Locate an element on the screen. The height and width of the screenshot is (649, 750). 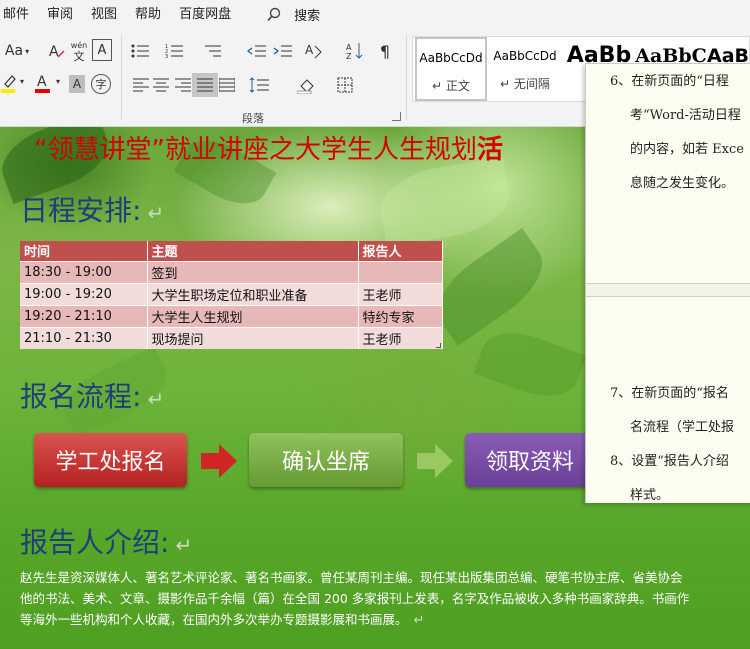
heading-schedule: 日程安排: ↵ is located at coordinates (92, 210).